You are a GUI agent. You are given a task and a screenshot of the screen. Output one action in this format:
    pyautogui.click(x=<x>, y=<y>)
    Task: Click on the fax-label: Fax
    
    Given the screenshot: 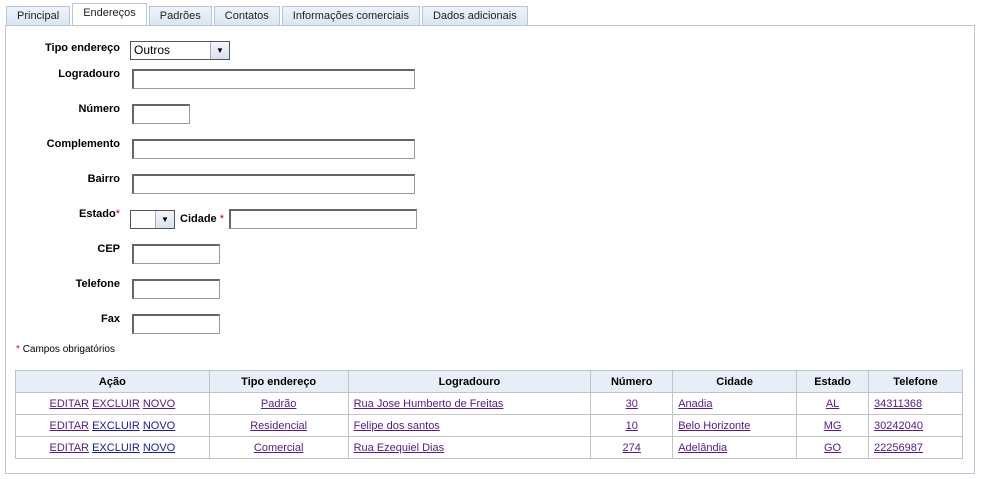 What is the action you would take?
    pyautogui.click(x=110, y=319)
    